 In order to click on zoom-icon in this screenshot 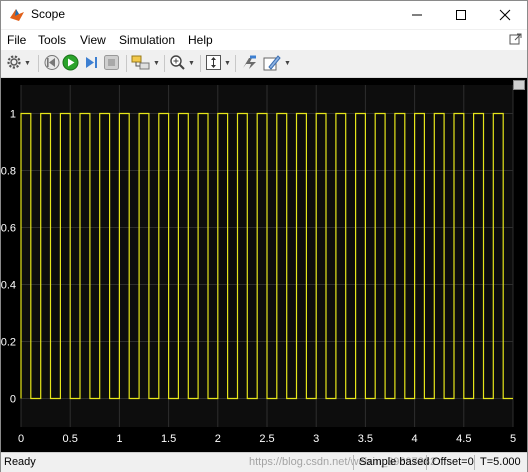, I will do `click(177, 64)`.